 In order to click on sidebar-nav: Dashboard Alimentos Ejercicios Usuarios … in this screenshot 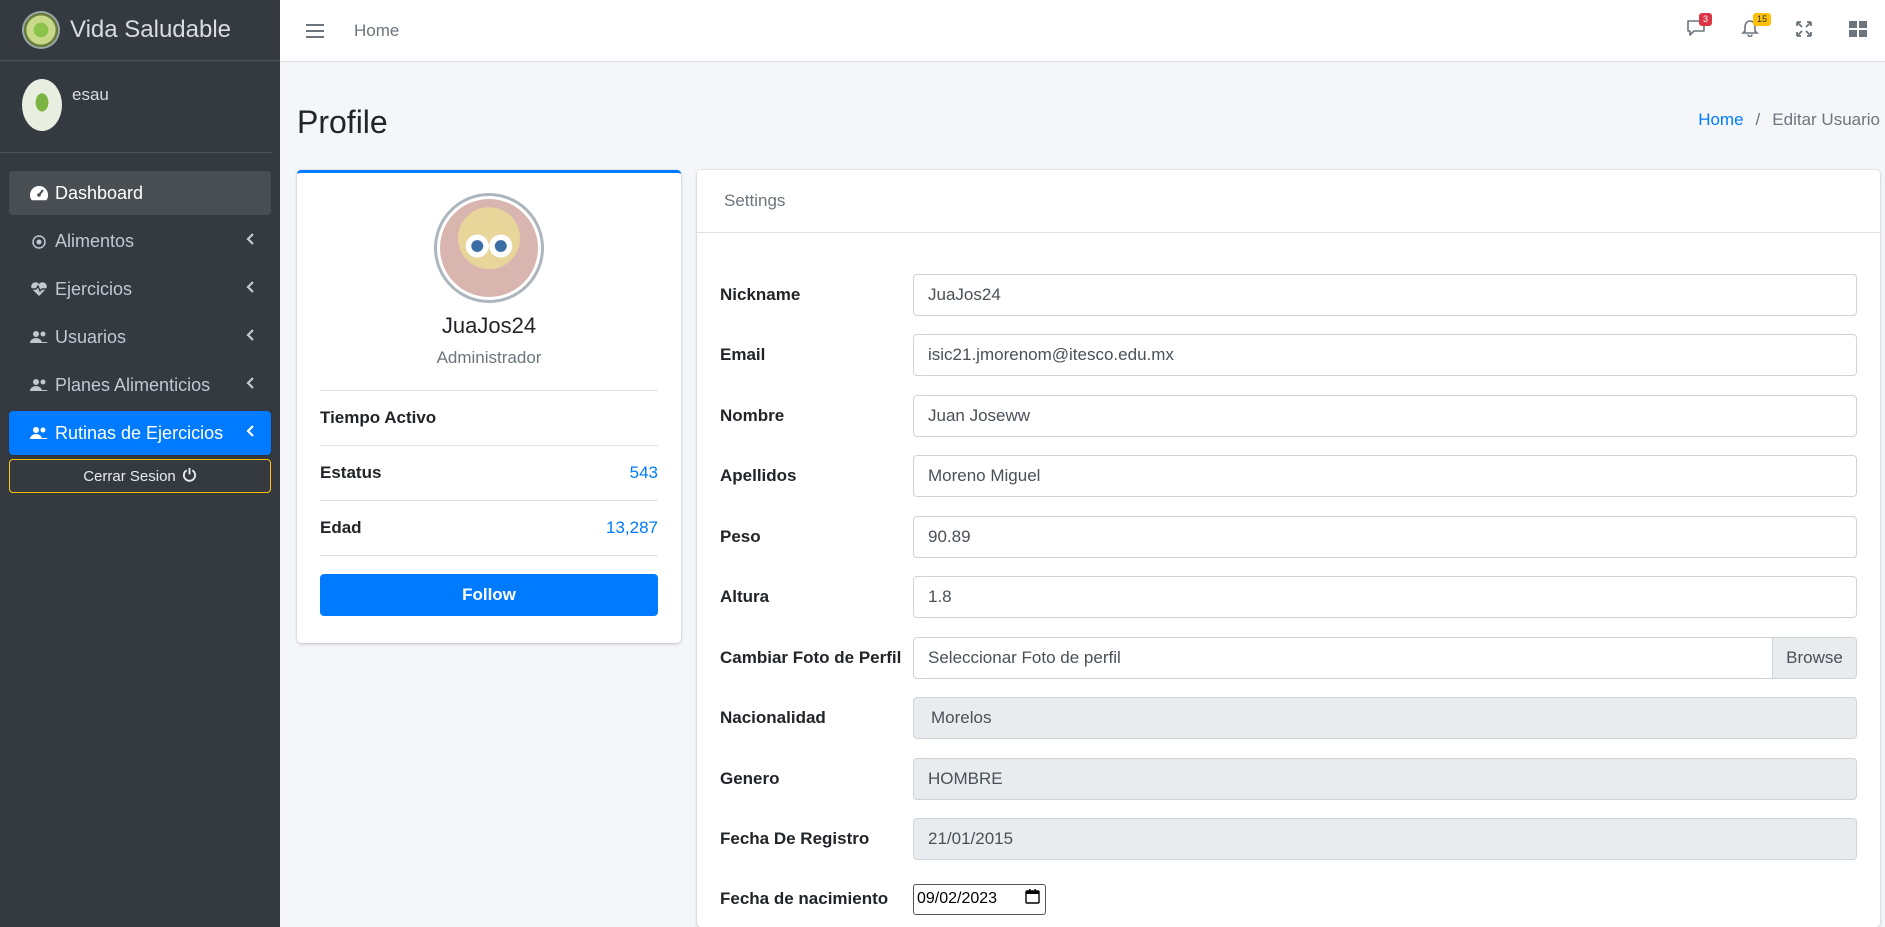, I will do `click(140, 304)`.